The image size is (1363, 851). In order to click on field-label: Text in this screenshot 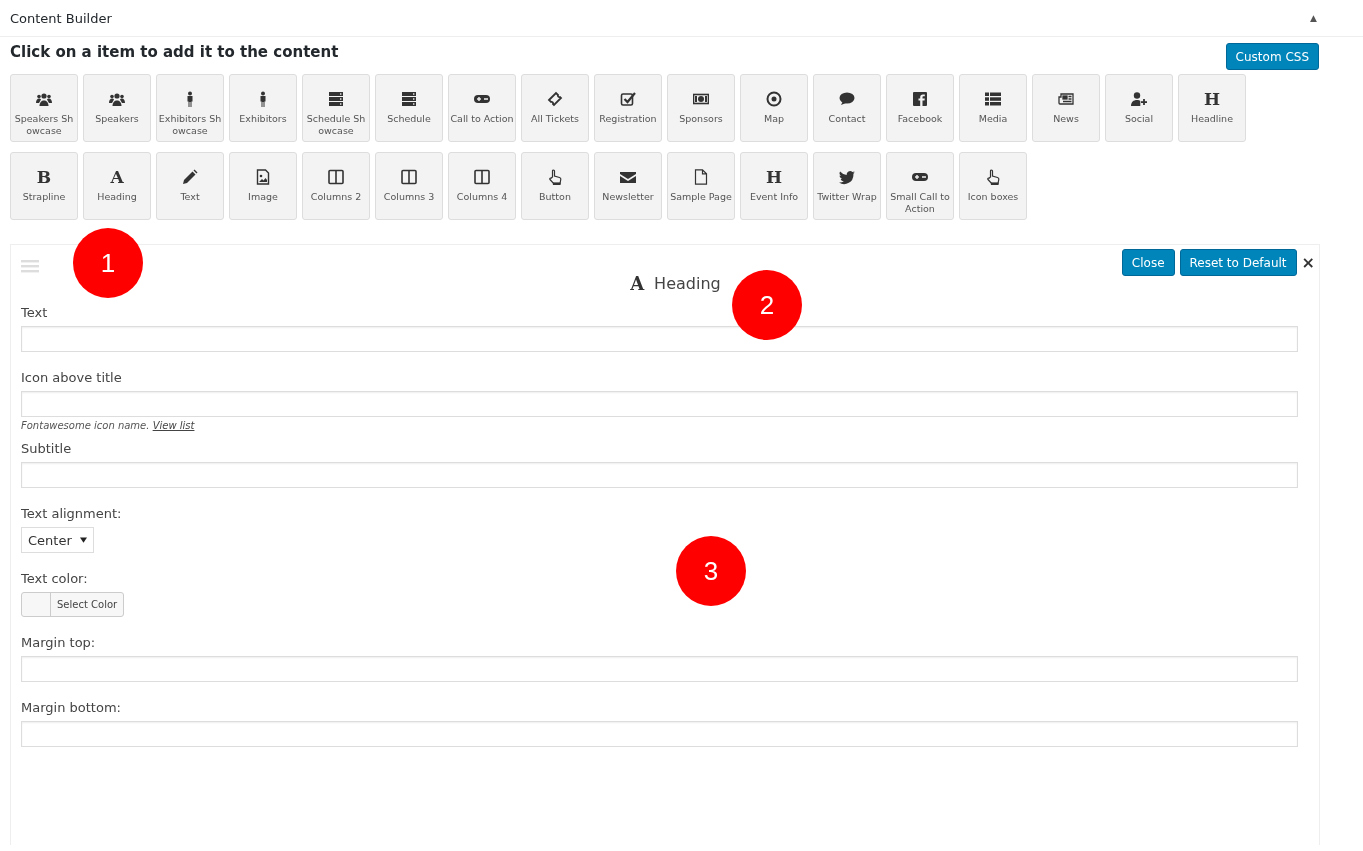, I will do `click(34, 312)`.